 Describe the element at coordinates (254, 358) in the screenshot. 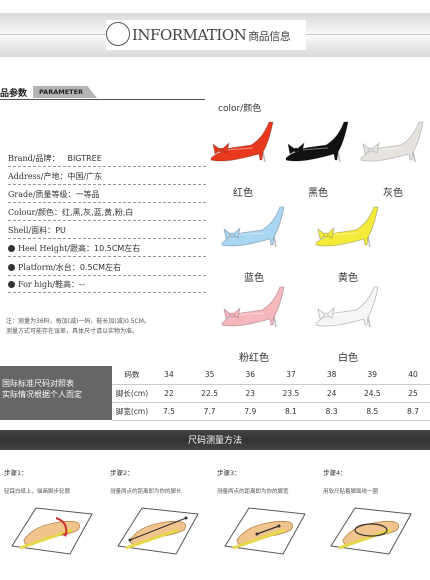

I see `shoe-color-label: 粉红色` at that location.